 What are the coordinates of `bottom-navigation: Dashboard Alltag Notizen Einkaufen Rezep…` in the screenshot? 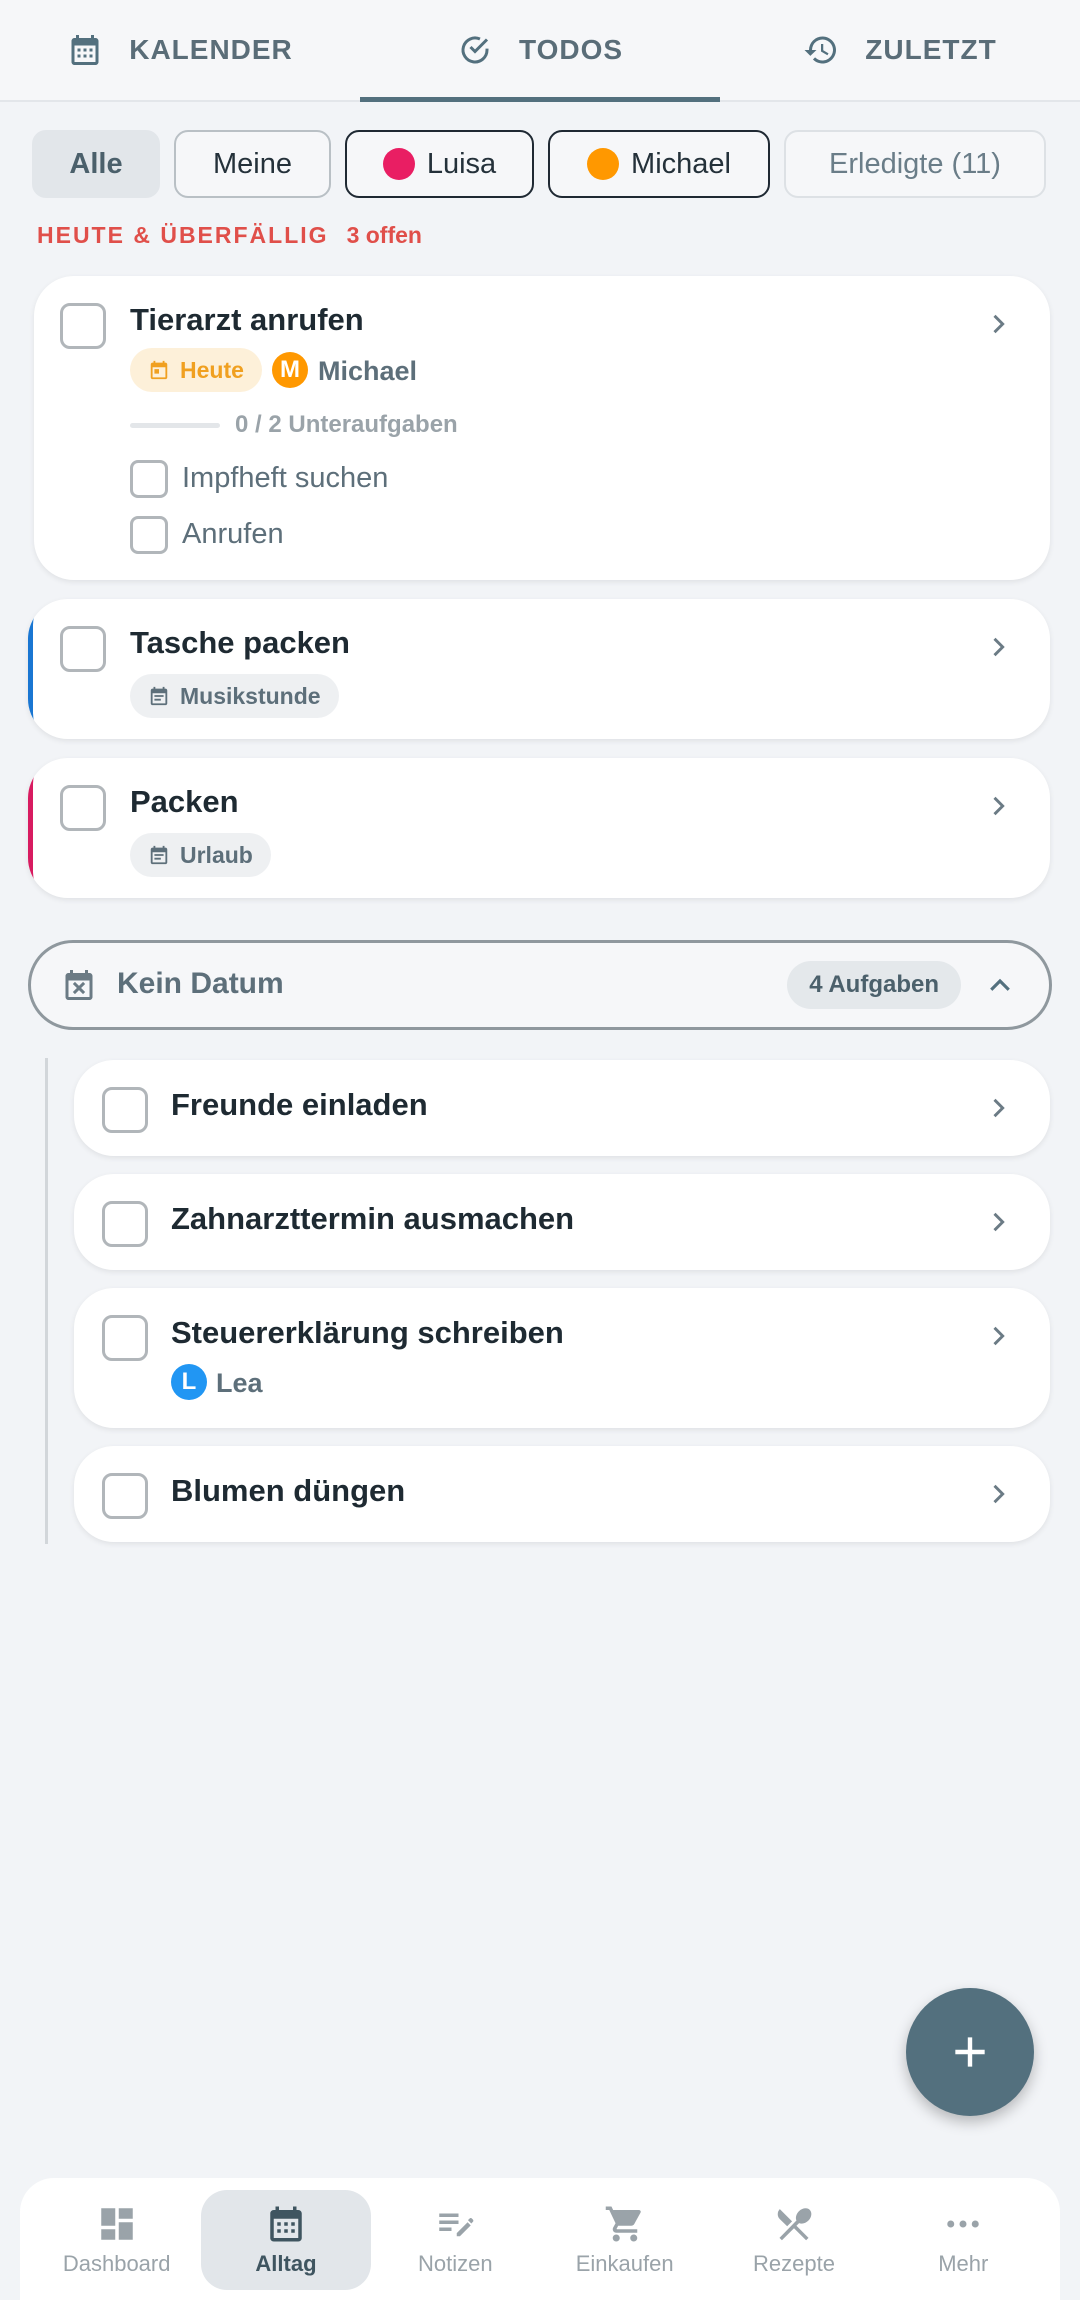 It's located at (540, 2239).